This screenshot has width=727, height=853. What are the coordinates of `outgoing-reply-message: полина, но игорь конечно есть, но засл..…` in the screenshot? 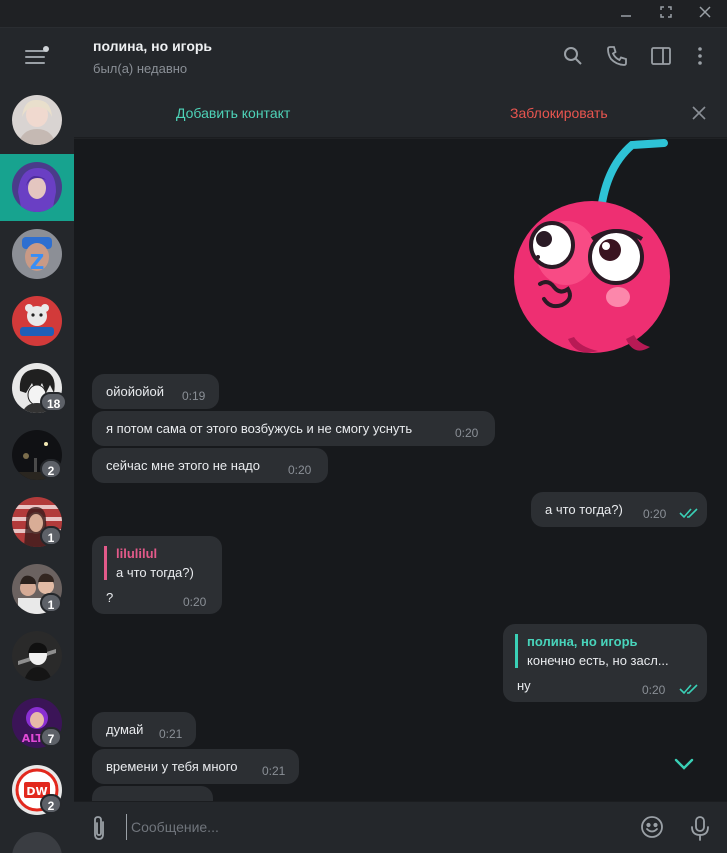 It's located at (605, 663).